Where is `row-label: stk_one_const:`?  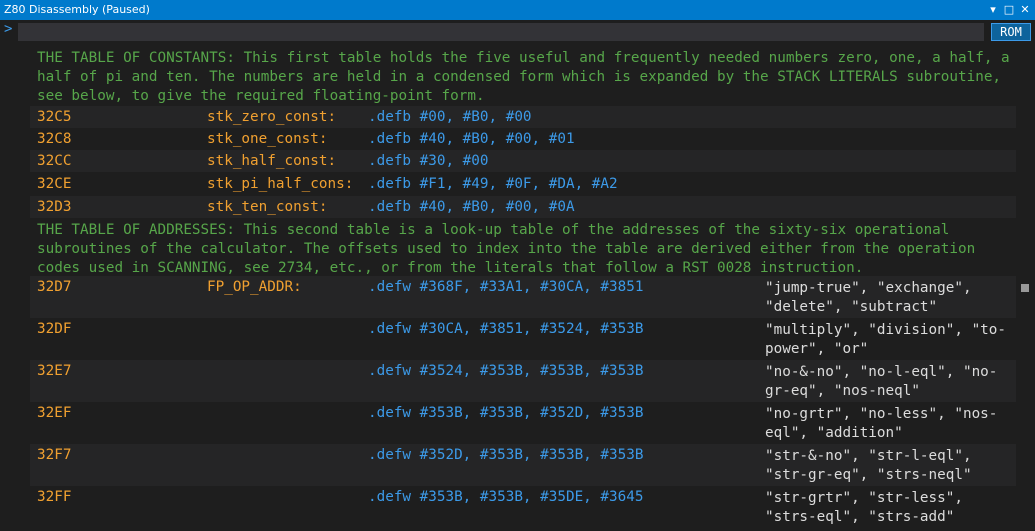 row-label: stk_one_const: is located at coordinates (267, 139).